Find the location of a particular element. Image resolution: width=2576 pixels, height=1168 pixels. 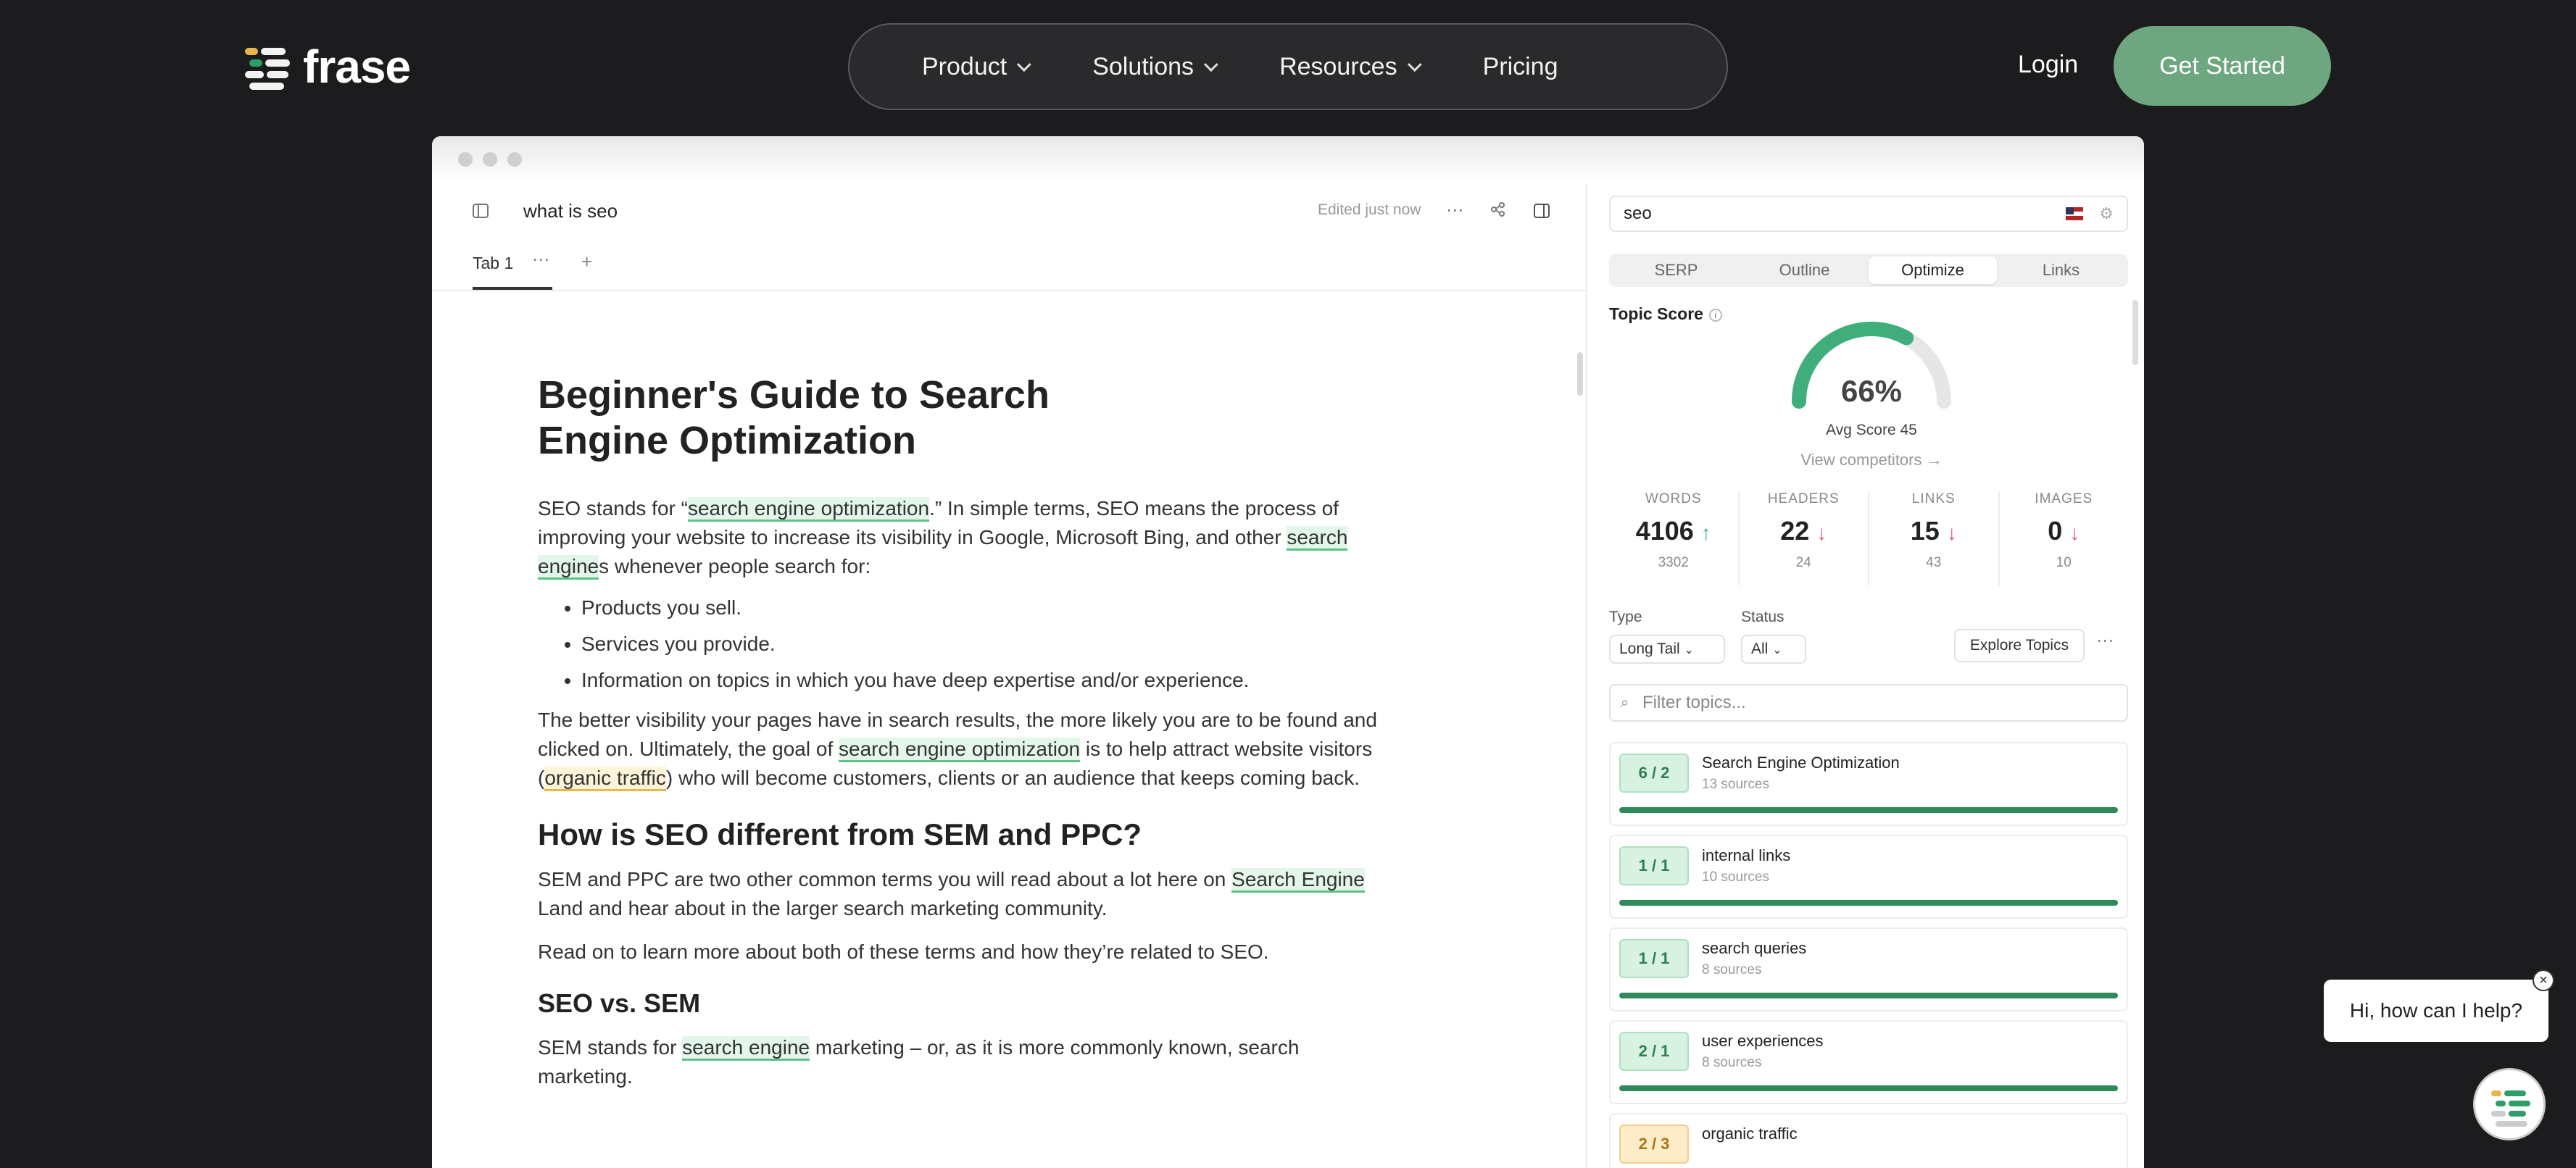

query-input: seo ⚙ is located at coordinates (1868, 214).